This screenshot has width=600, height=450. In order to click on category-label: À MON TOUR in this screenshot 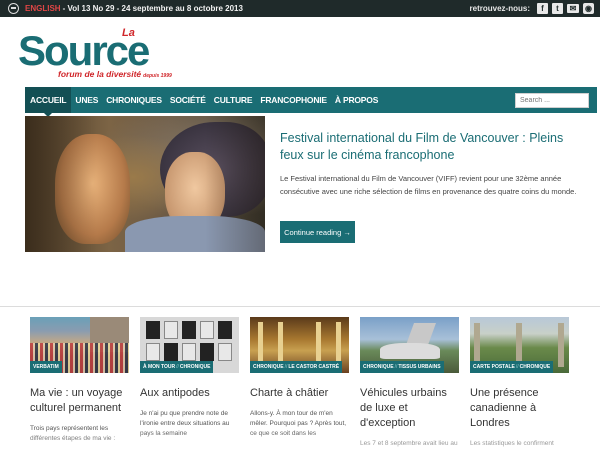, I will do `click(159, 367)`.